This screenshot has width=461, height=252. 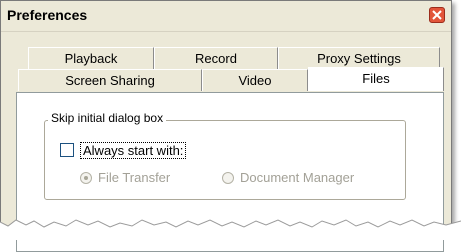 I want to click on close-icon, so click(x=437, y=15).